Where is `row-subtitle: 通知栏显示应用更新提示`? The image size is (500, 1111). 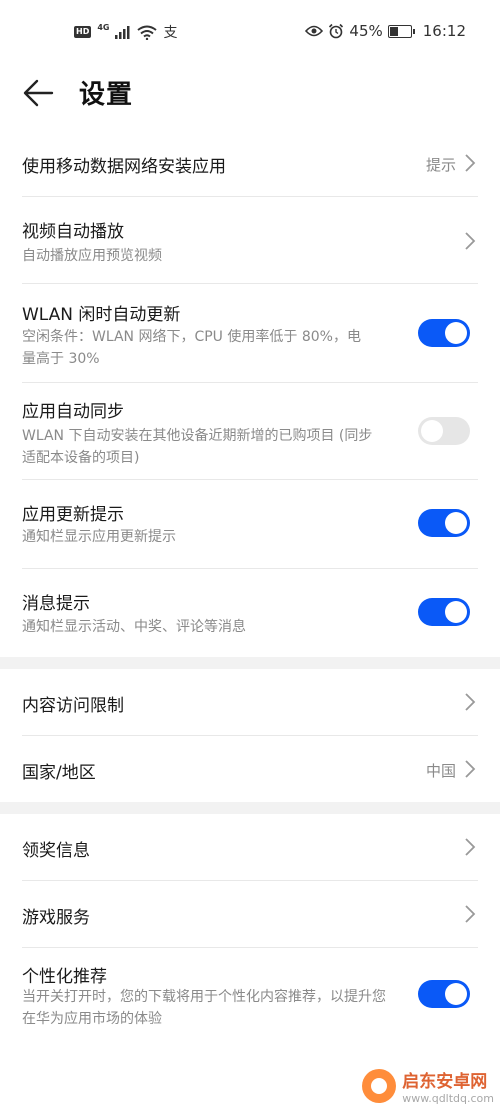 row-subtitle: 通知栏显示应用更新提示 is located at coordinates (99, 537).